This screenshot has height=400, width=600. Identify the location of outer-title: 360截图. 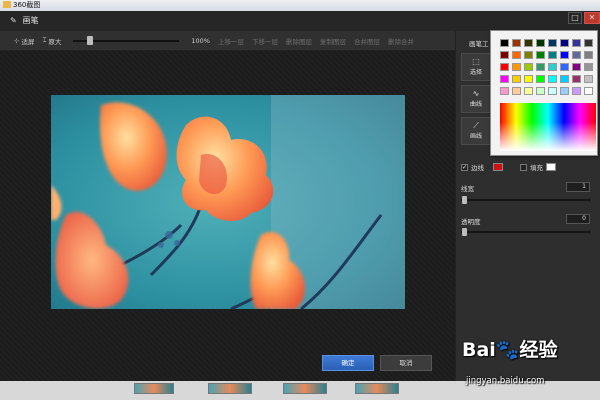
(27, 5).